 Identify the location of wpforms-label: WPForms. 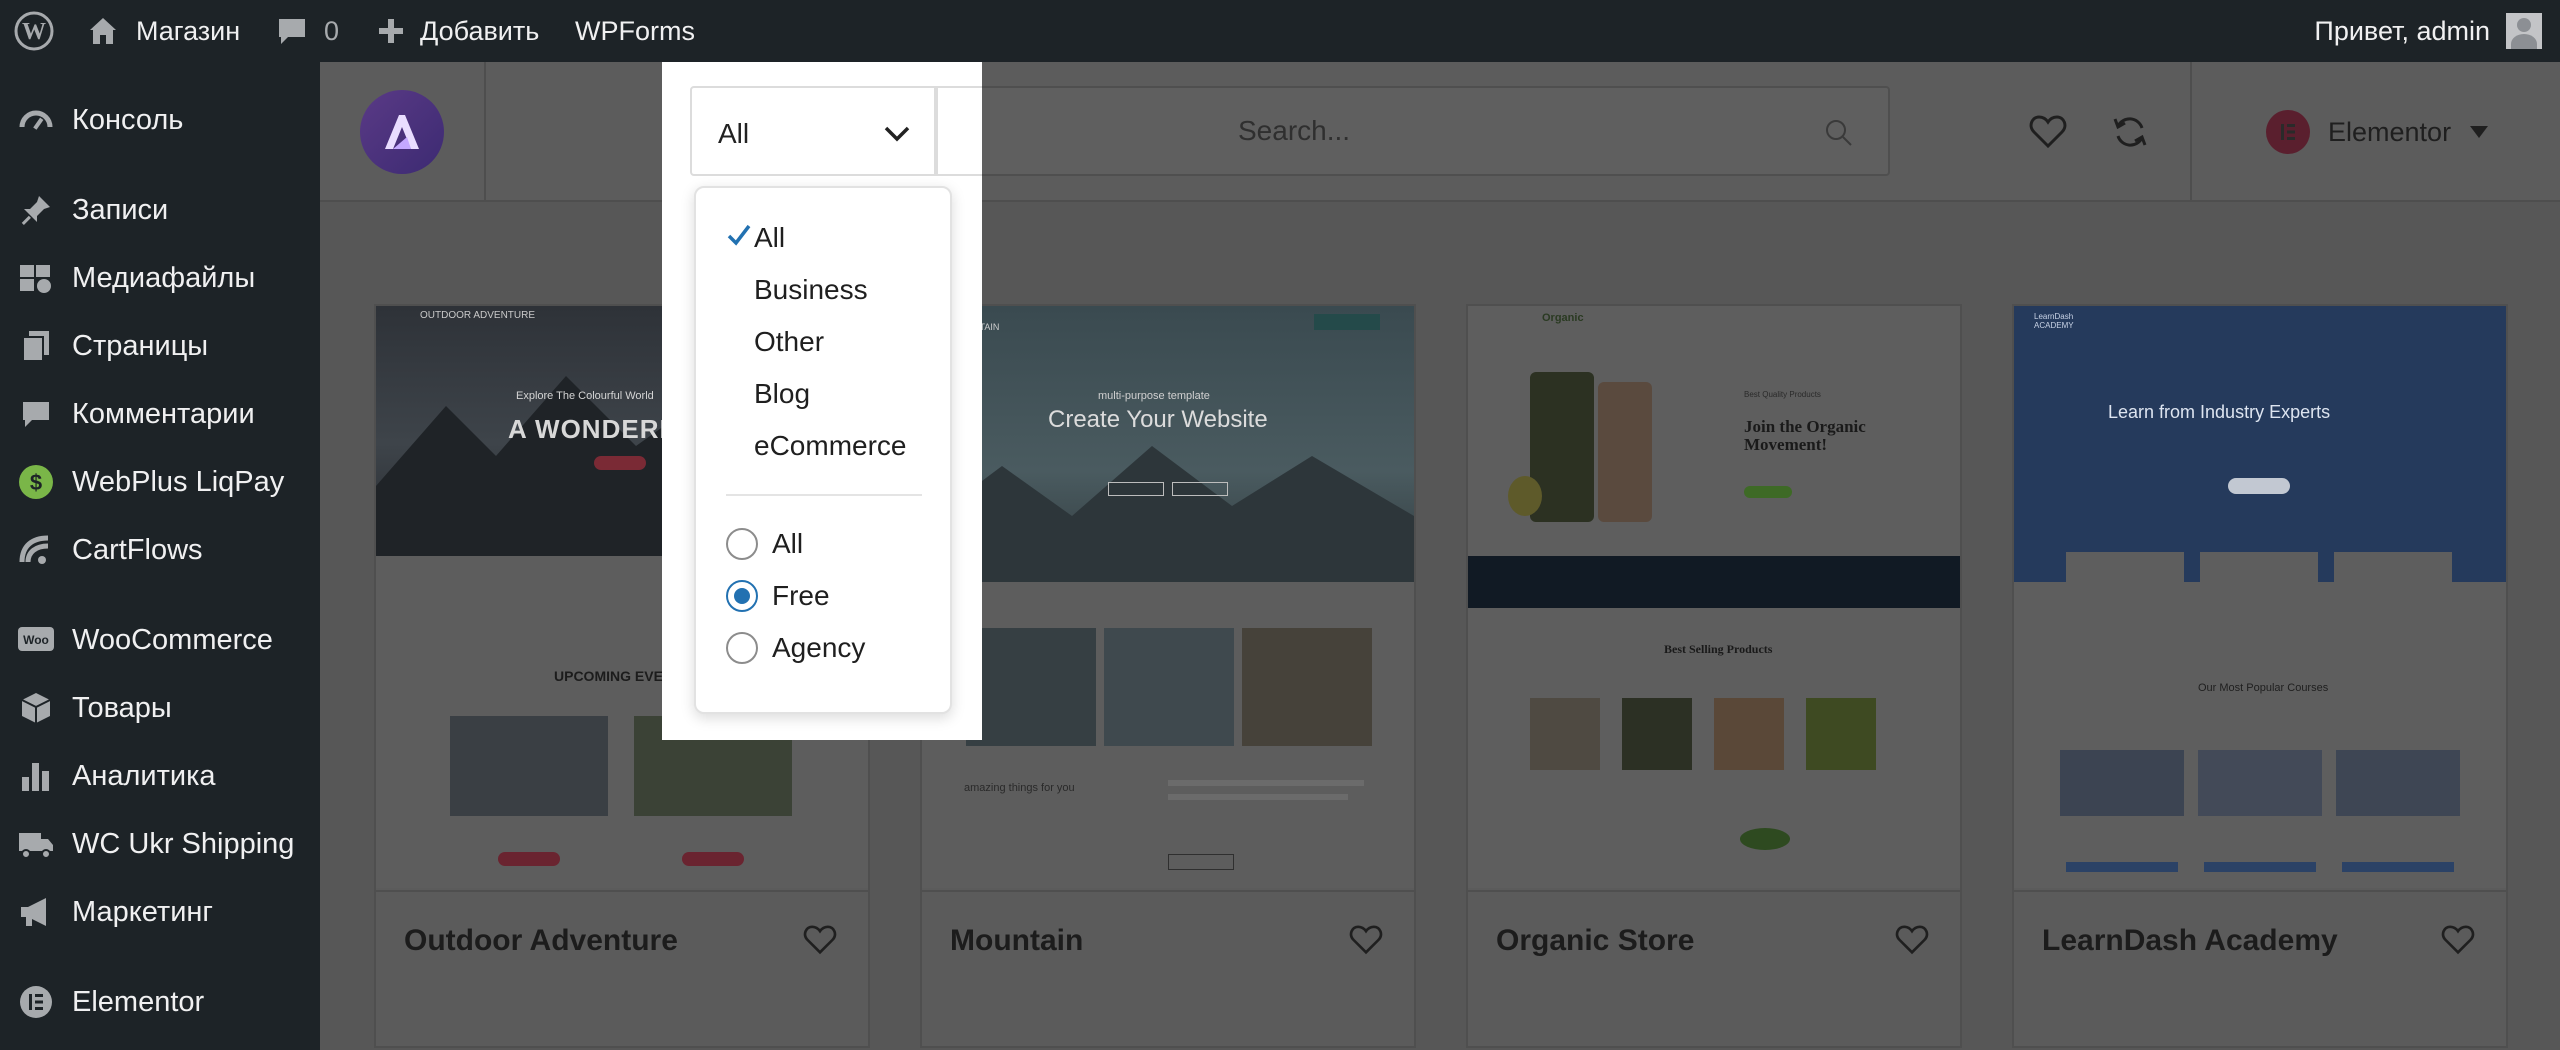
(635, 30).